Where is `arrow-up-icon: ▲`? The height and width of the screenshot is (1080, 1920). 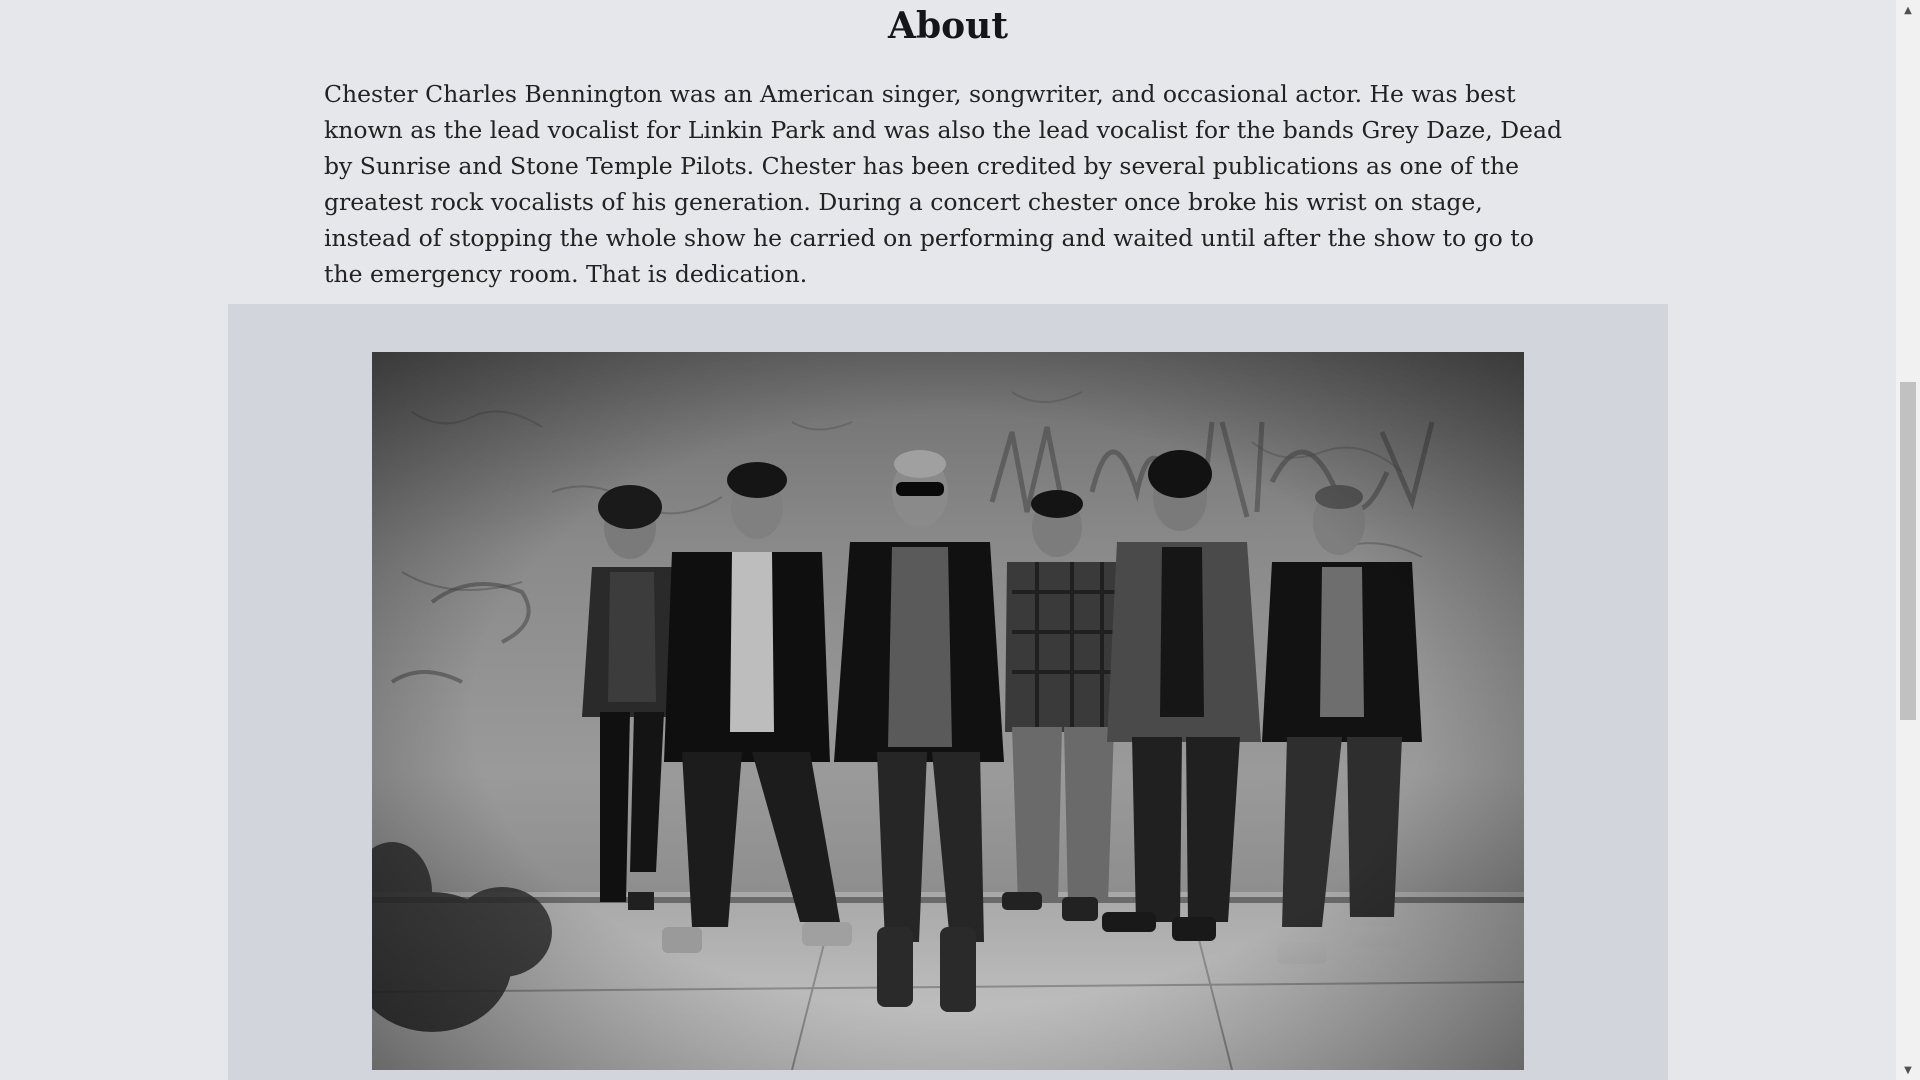 arrow-up-icon: ▲ is located at coordinates (1908, 10).